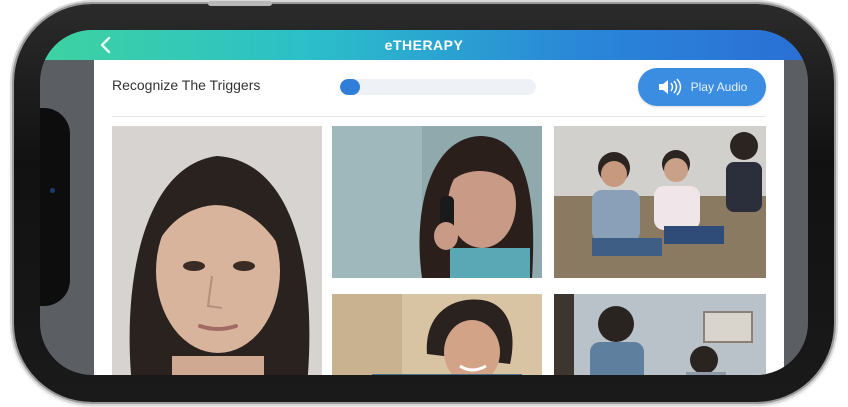 The width and height of the screenshot is (848, 407). What do you see at coordinates (660, 334) in the screenshot?
I see `photo-people-in-room` at bounding box center [660, 334].